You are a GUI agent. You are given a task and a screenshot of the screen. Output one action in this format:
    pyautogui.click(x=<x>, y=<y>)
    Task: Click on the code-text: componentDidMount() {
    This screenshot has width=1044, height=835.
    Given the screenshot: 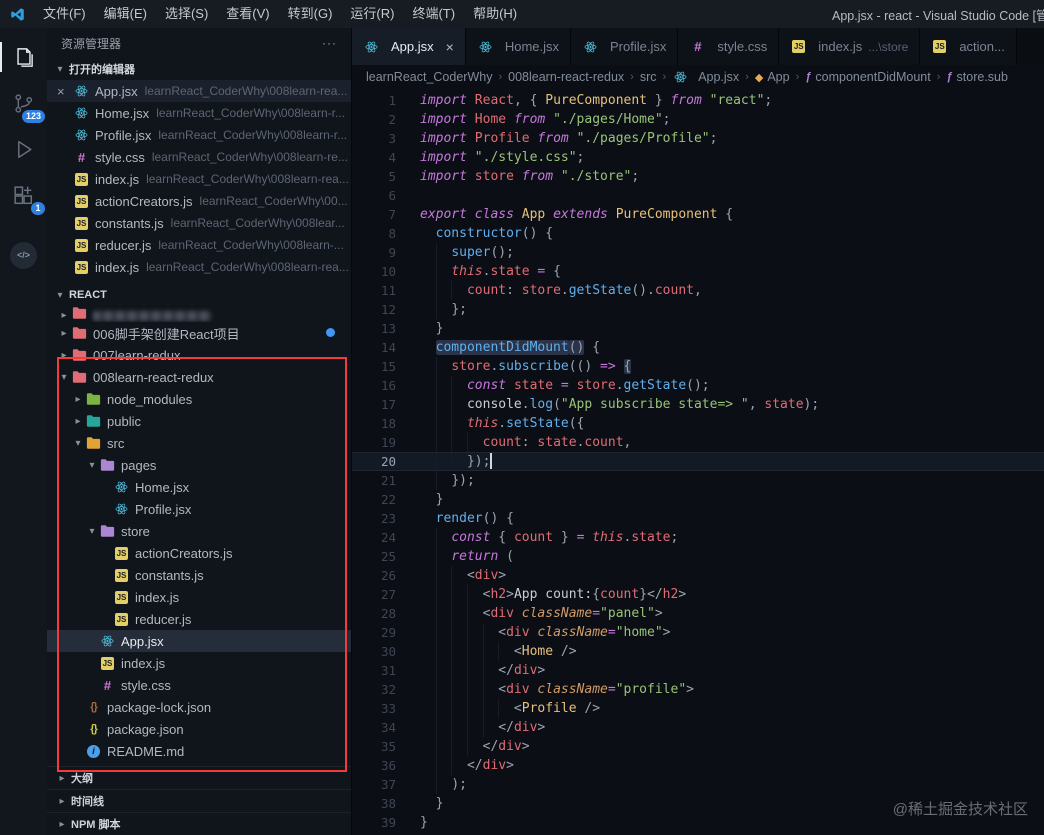 What is the action you would take?
    pyautogui.click(x=518, y=347)
    